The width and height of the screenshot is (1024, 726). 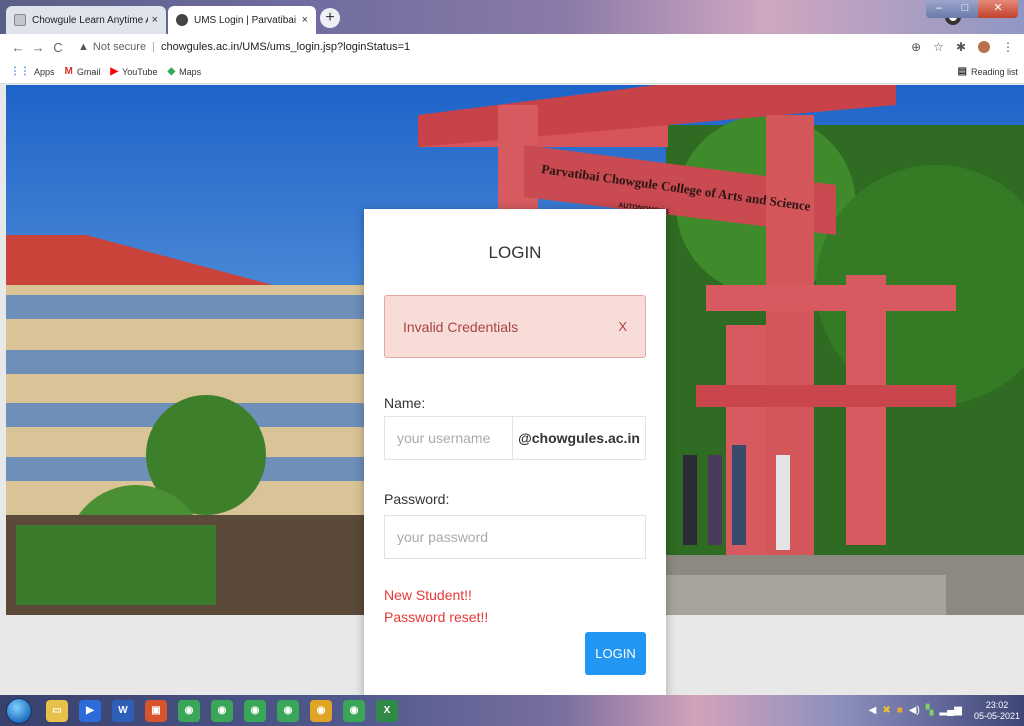 I want to click on word-icon: W, so click(x=123, y=710).